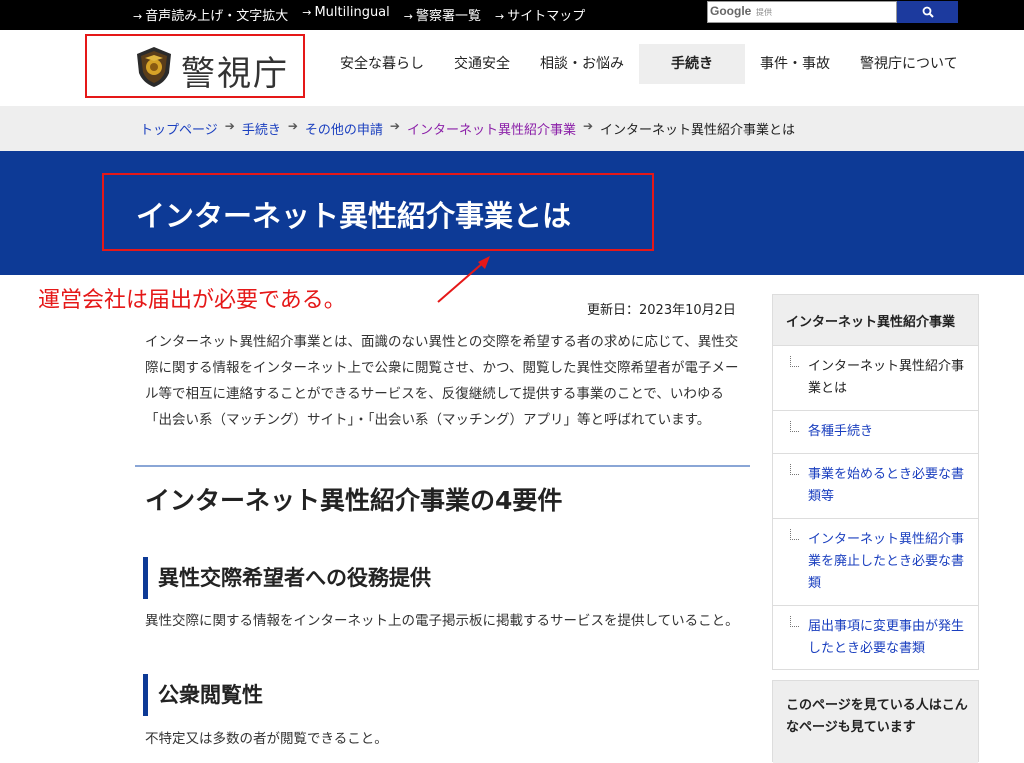 Image resolution: width=1024 pixels, height=763 pixels. I want to click on nav-item-procedures: 手続き, so click(692, 64).